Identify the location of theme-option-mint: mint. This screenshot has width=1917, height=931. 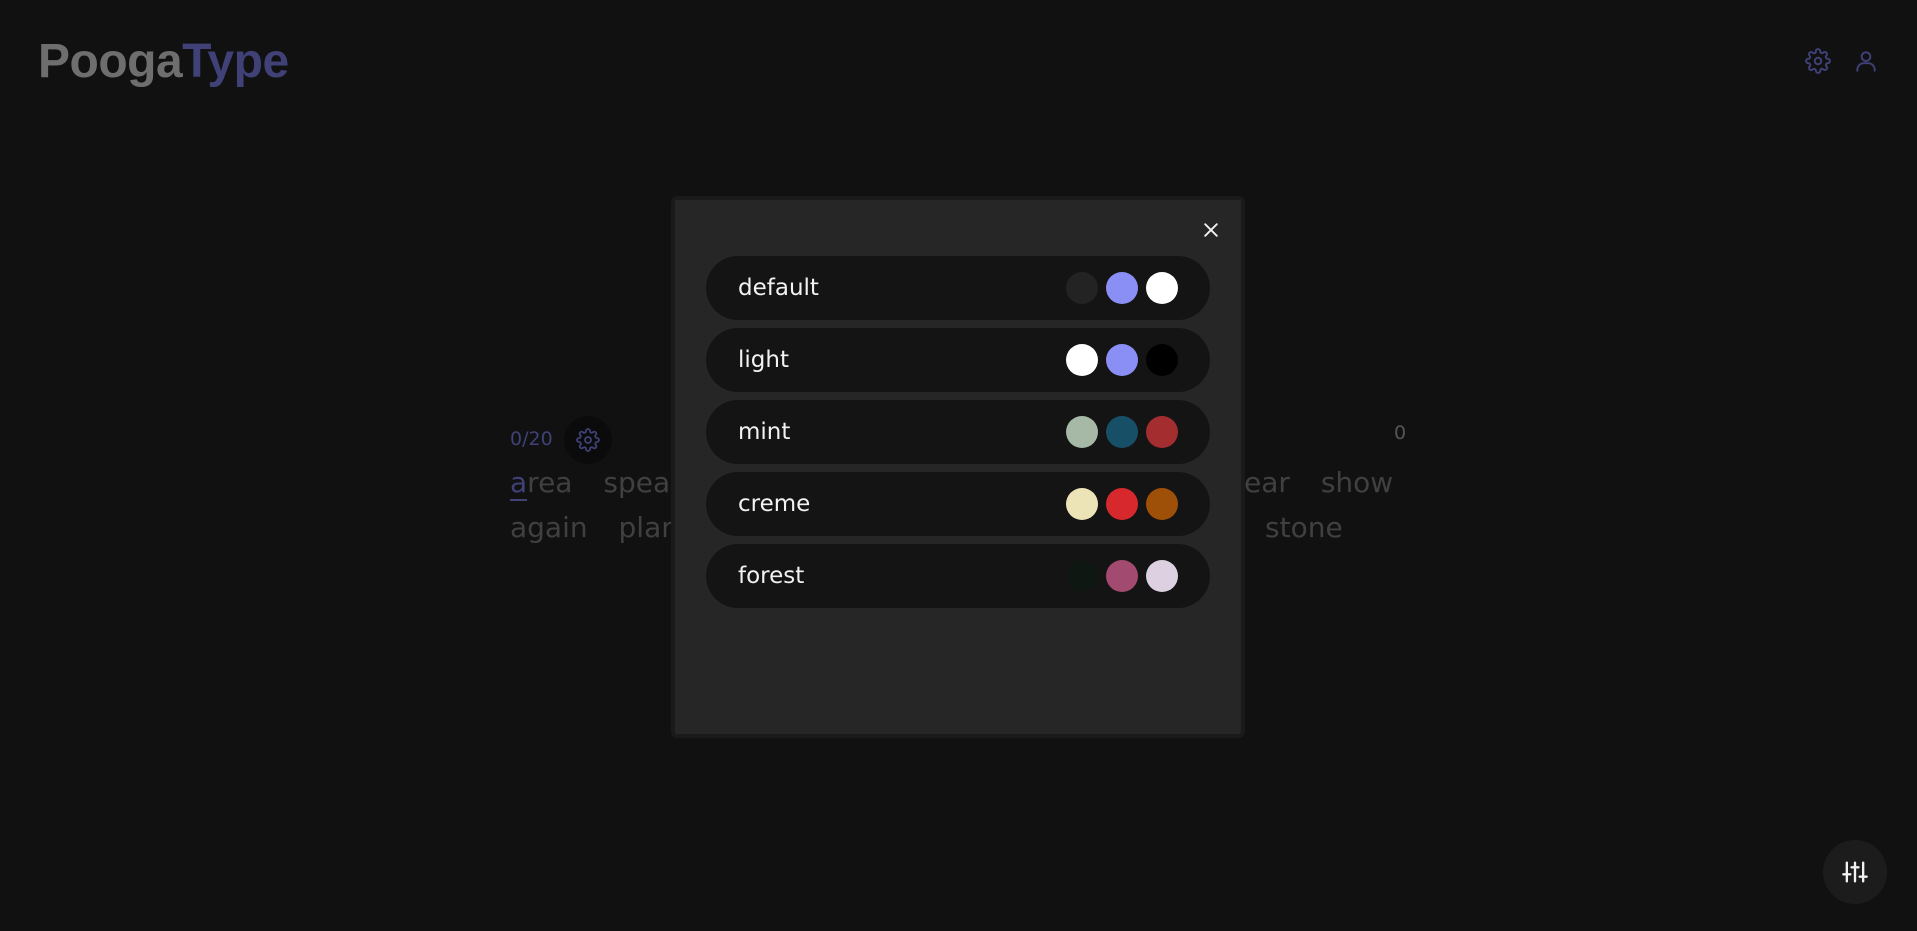
(958, 432).